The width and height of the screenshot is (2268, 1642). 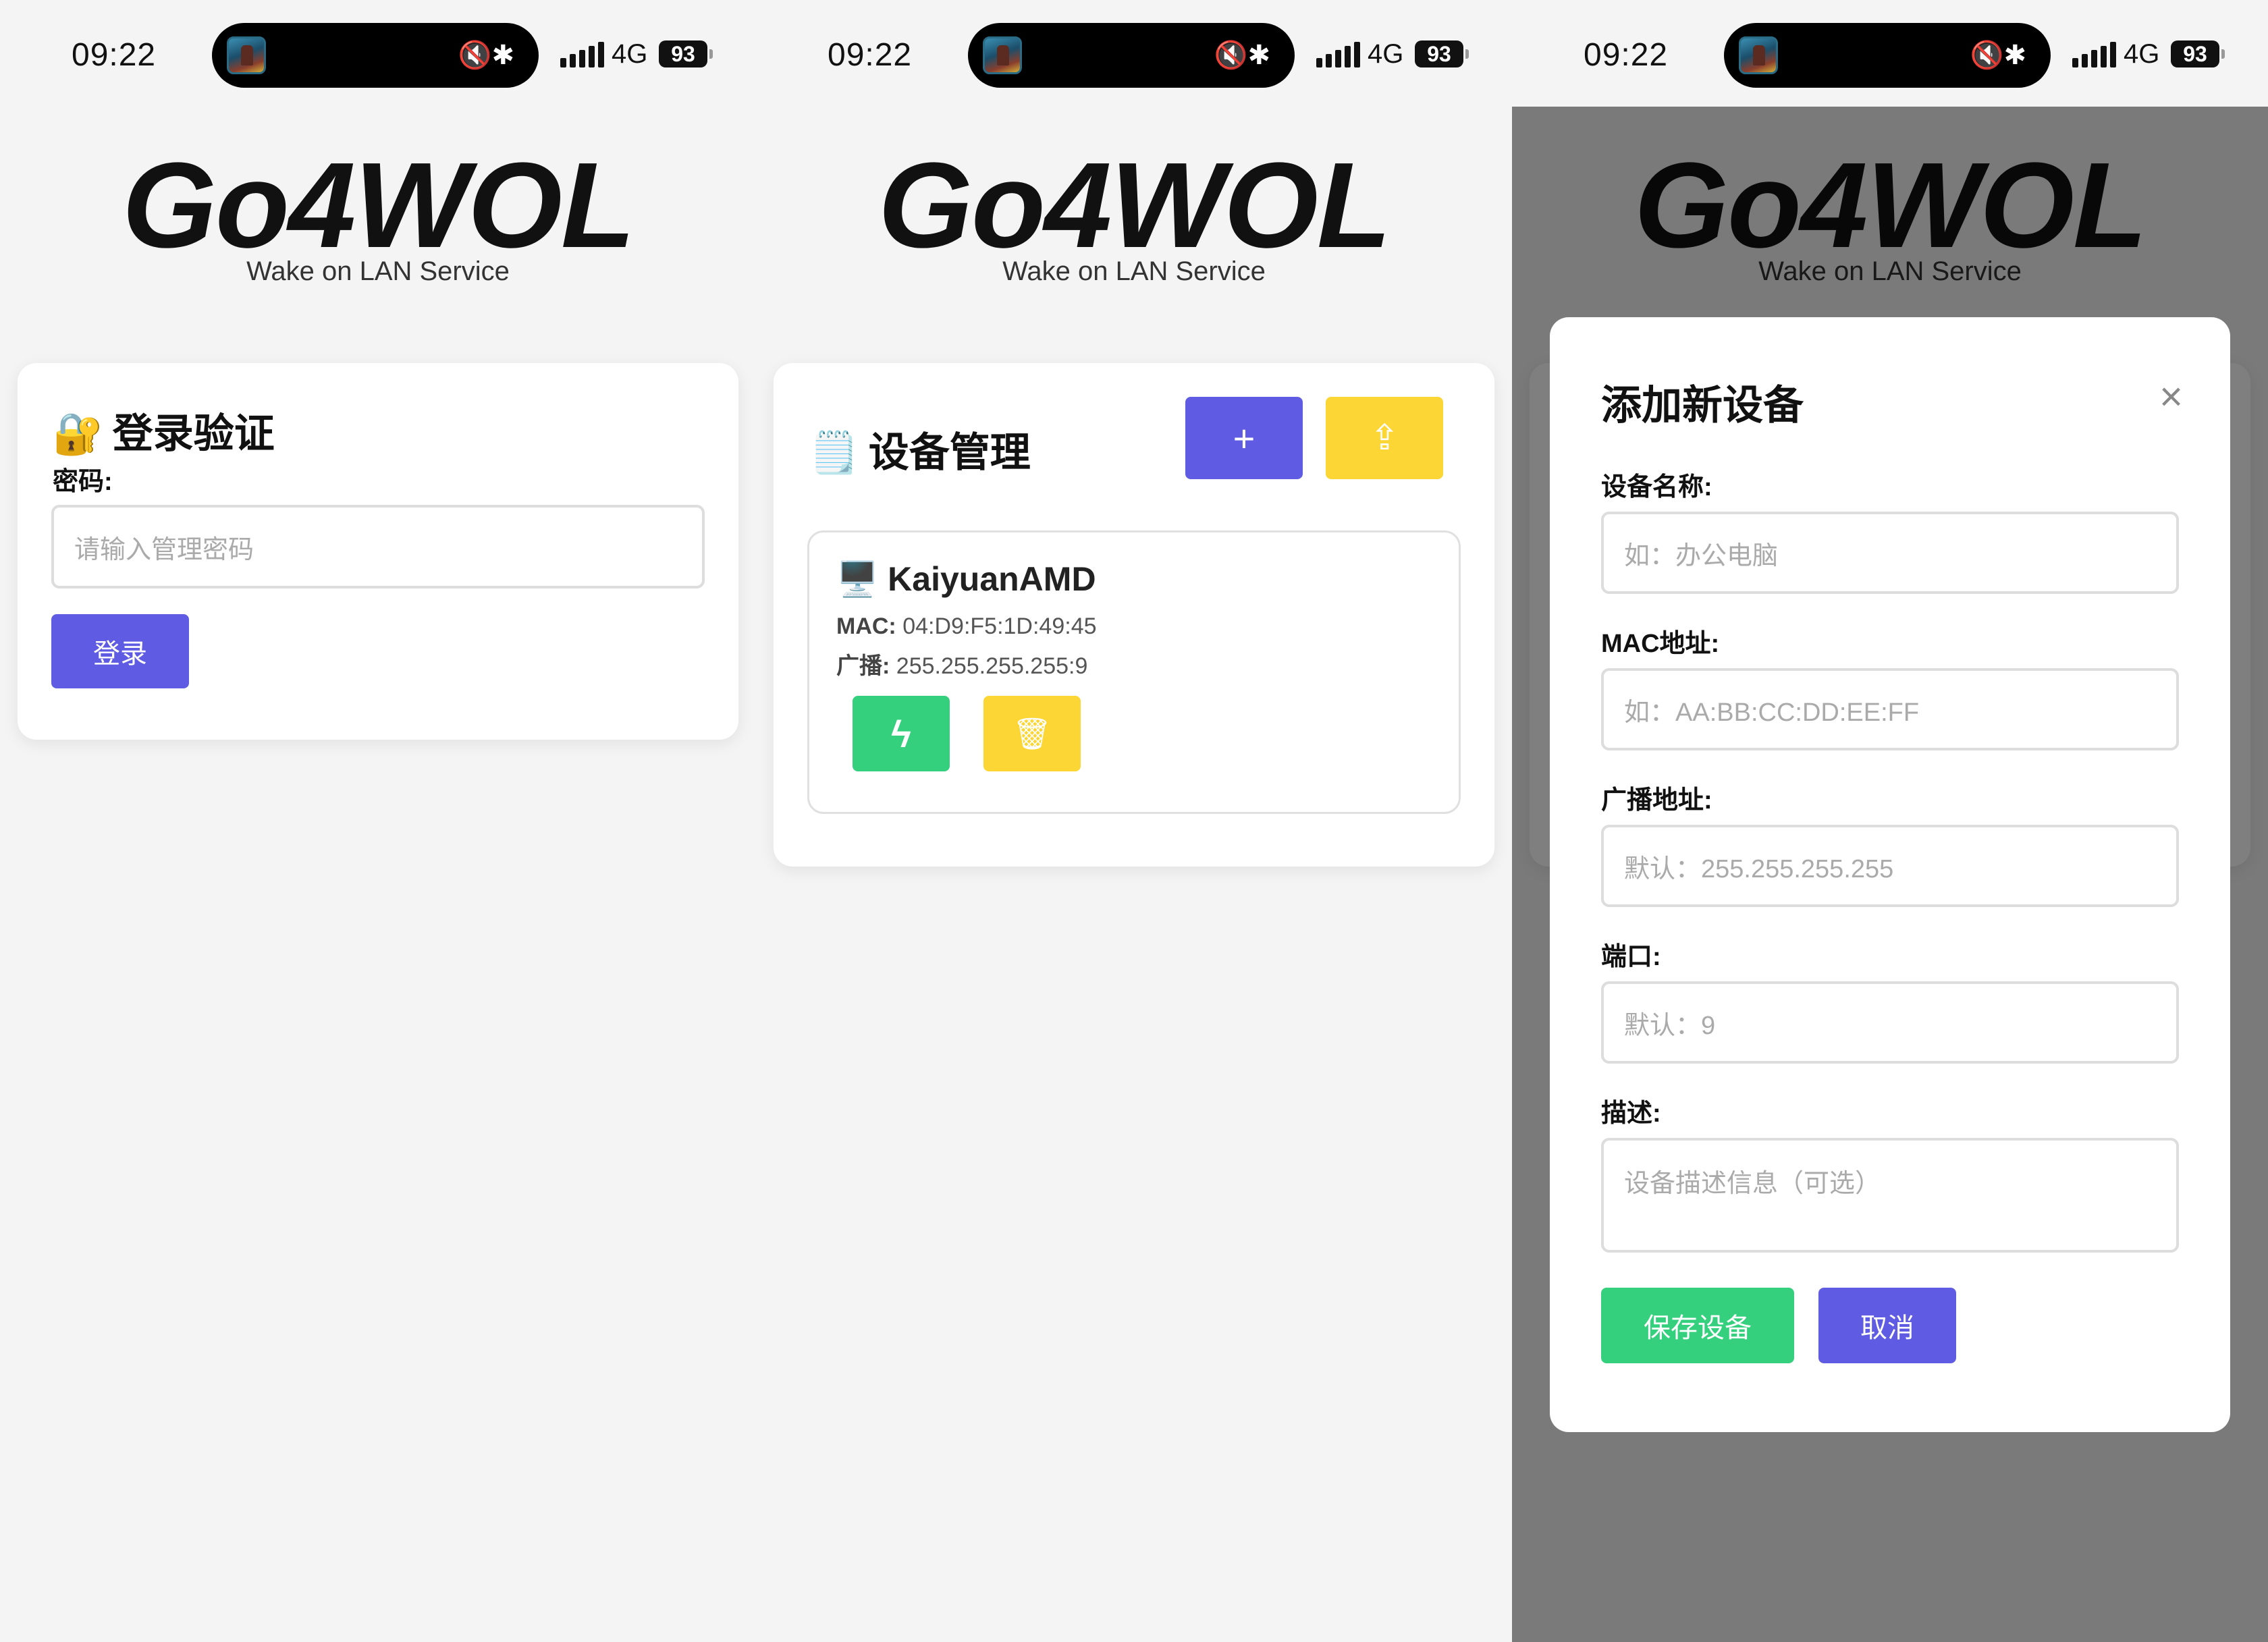 I want to click on notepad-icon: 🗒️, so click(x=834, y=453).